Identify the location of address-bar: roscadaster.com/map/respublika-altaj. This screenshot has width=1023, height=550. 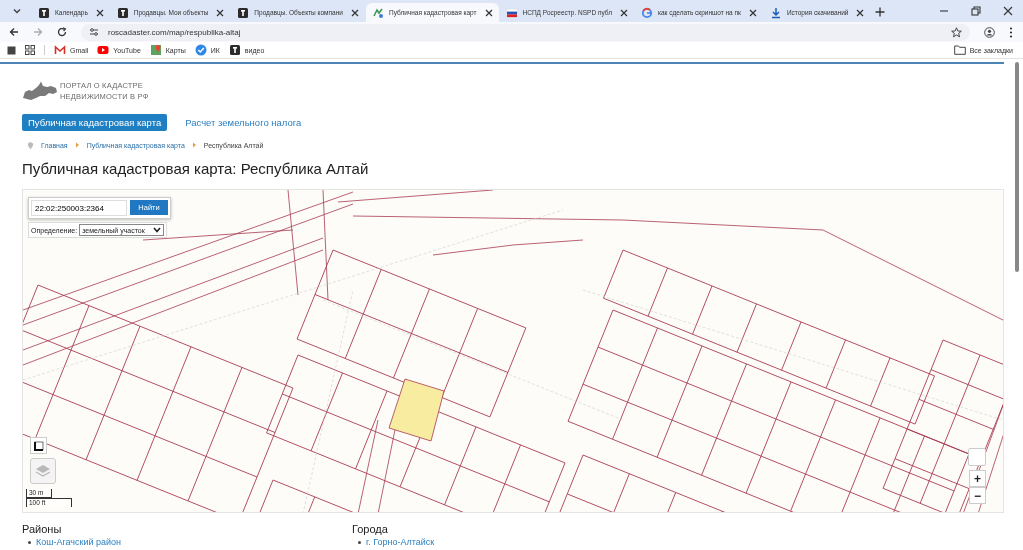
(525, 32).